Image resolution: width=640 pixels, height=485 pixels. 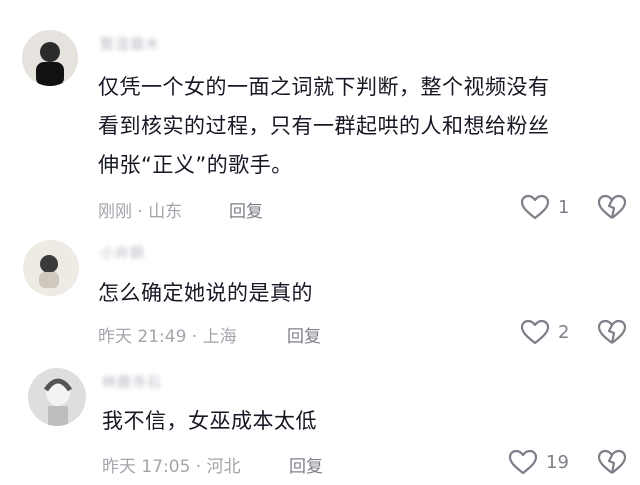 I want to click on like-count: 19, so click(x=557, y=462).